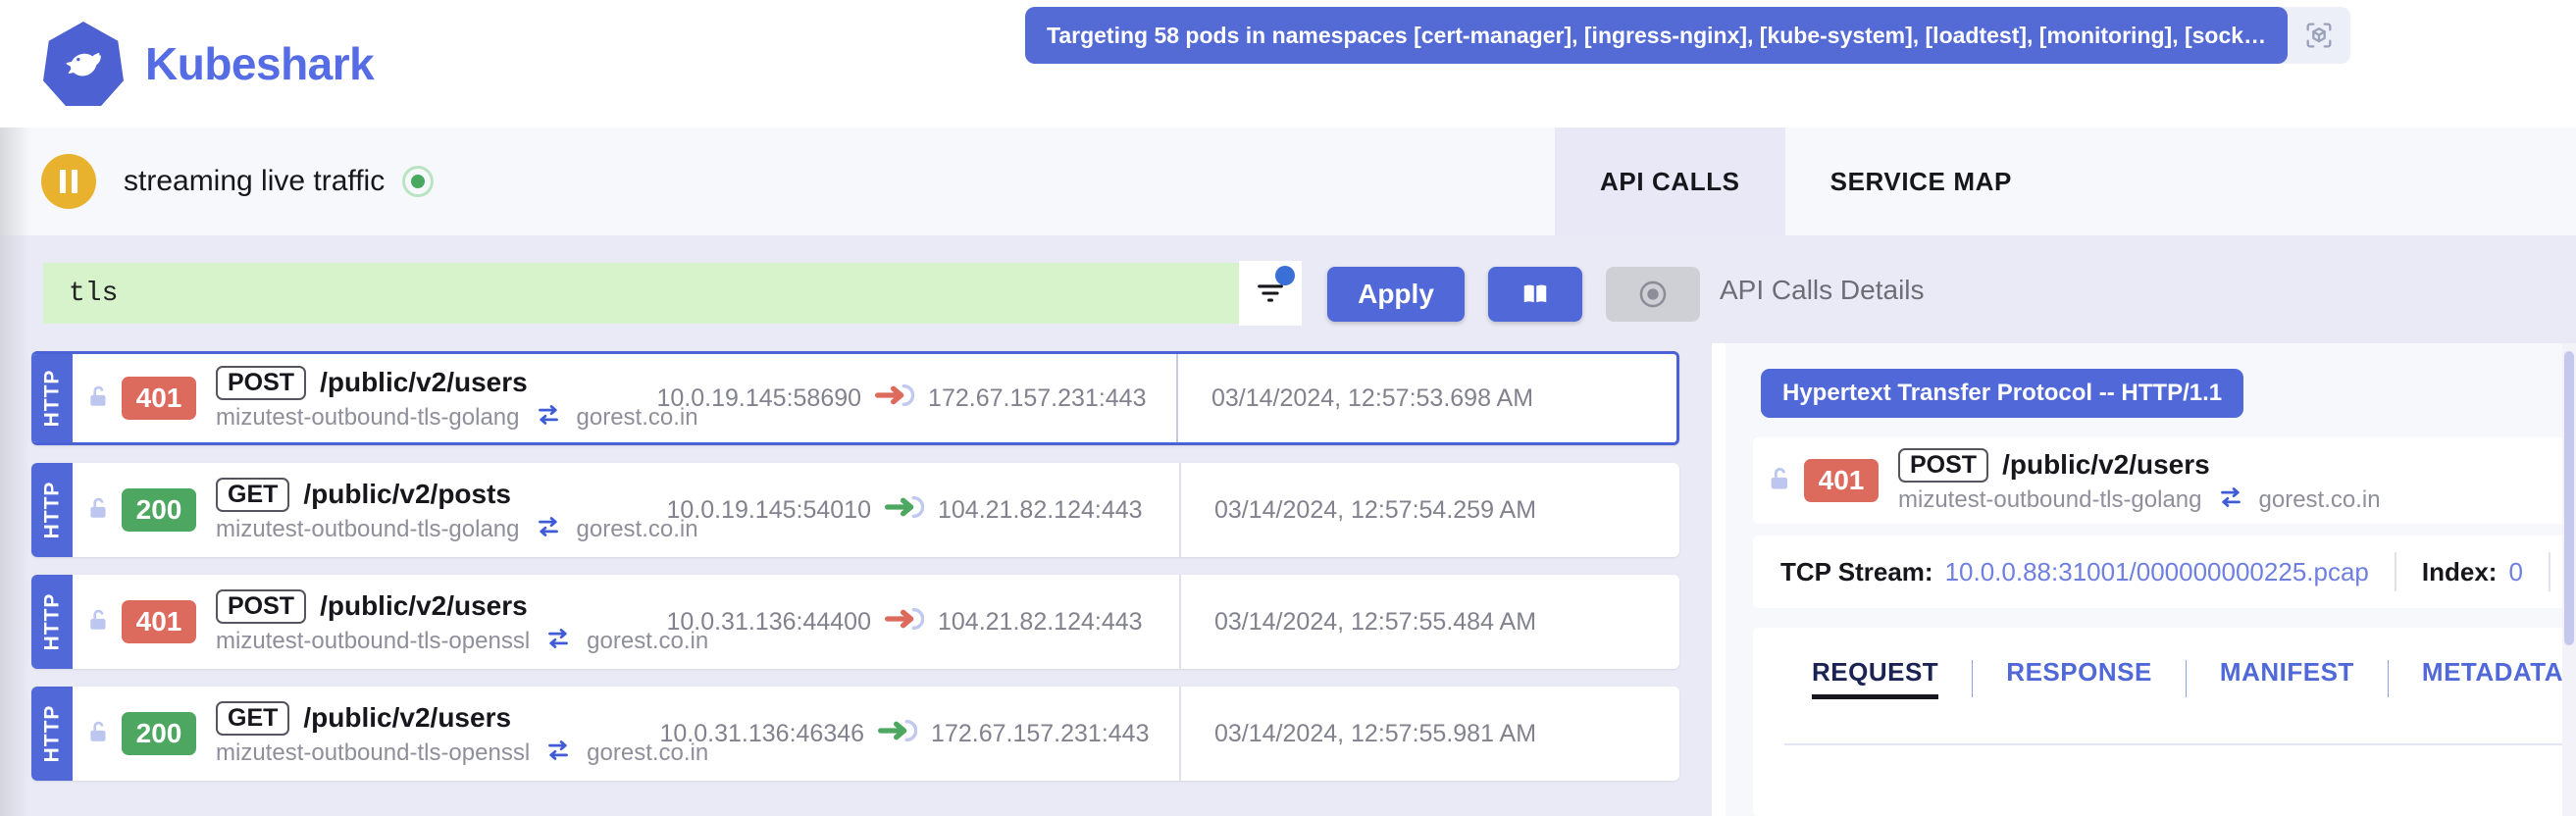  Describe the element at coordinates (2157, 572) in the screenshot. I see `tcp-stream-value: 10.0.0.88:31001/000000000225.pcap` at that location.